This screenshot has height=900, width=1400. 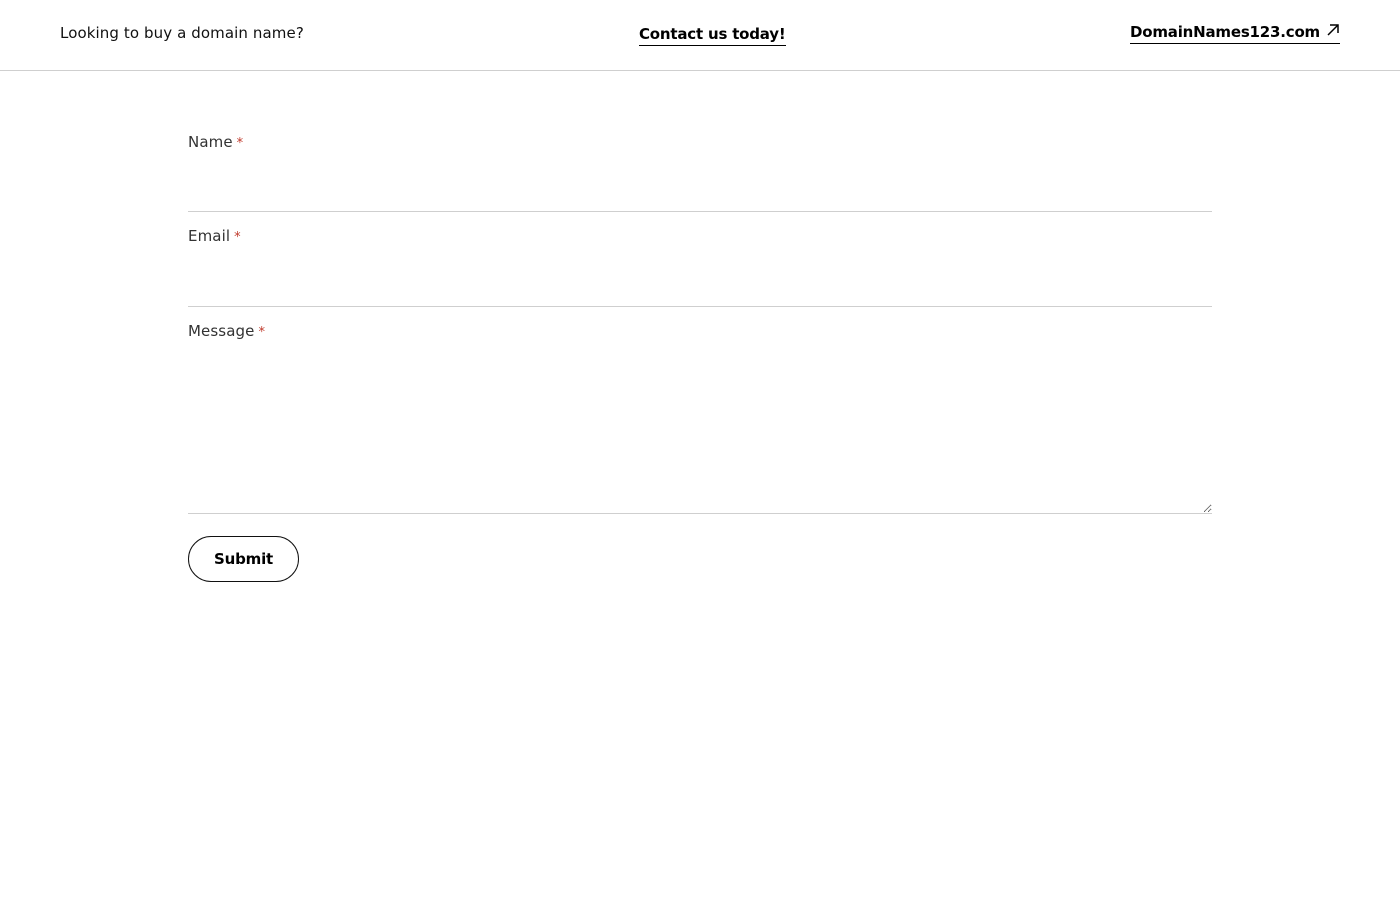 I want to click on site-link: DomainNames123.com, so click(x=1235, y=33).